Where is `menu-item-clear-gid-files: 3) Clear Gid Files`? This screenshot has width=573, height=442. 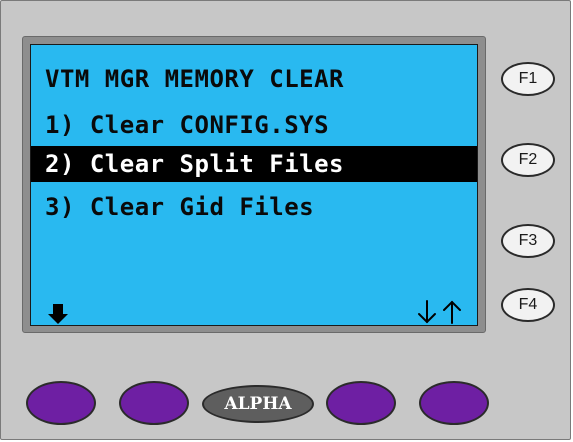
menu-item-clear-gid-files: 3) Clear Gid Files is located at coordinates (254, 207).